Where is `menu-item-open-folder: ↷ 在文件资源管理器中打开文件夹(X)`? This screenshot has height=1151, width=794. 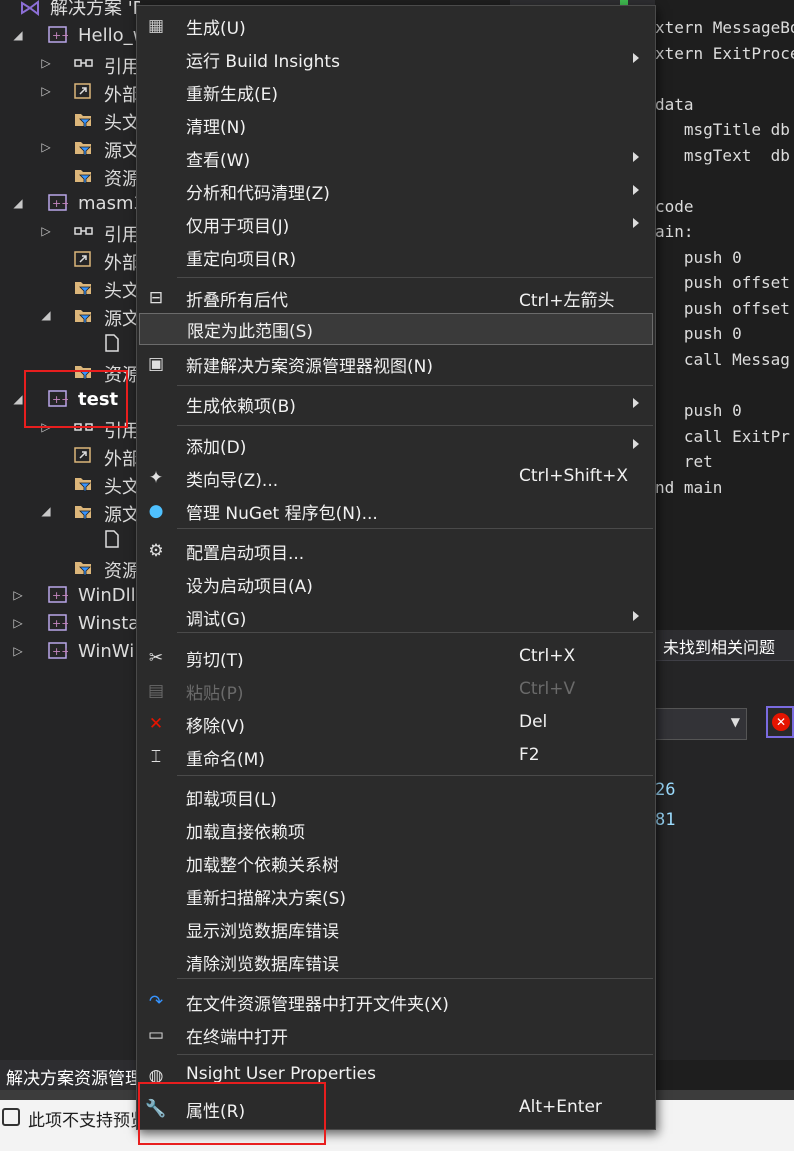
menu-item-open-folder: ↷ 在文件资源管理器中打开文件夹(X) is located at coordinates (396, 1002).